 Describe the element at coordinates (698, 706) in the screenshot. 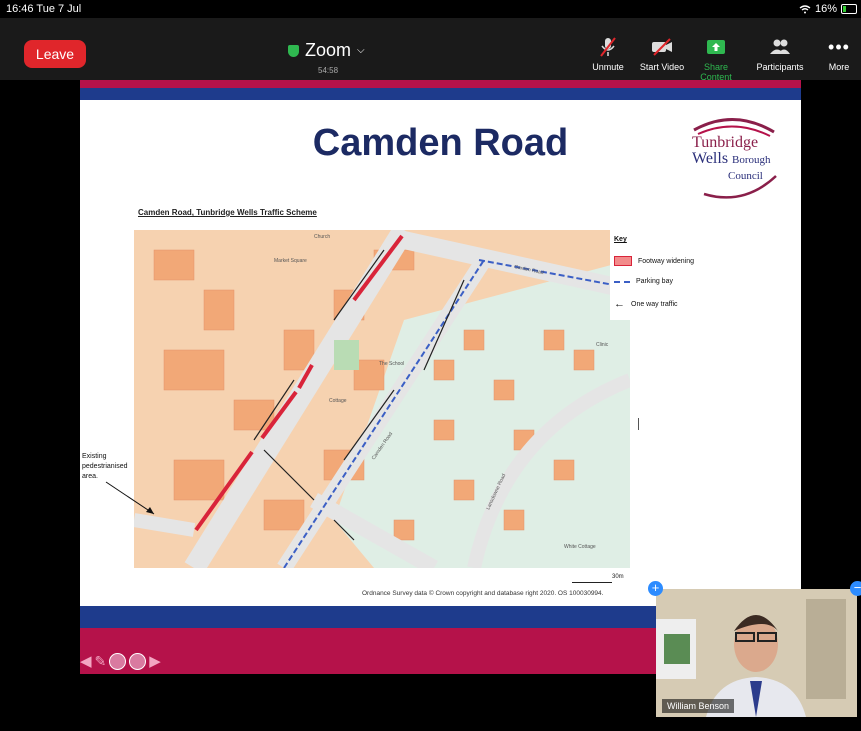

I see `participant-name: William Benson` at that location.